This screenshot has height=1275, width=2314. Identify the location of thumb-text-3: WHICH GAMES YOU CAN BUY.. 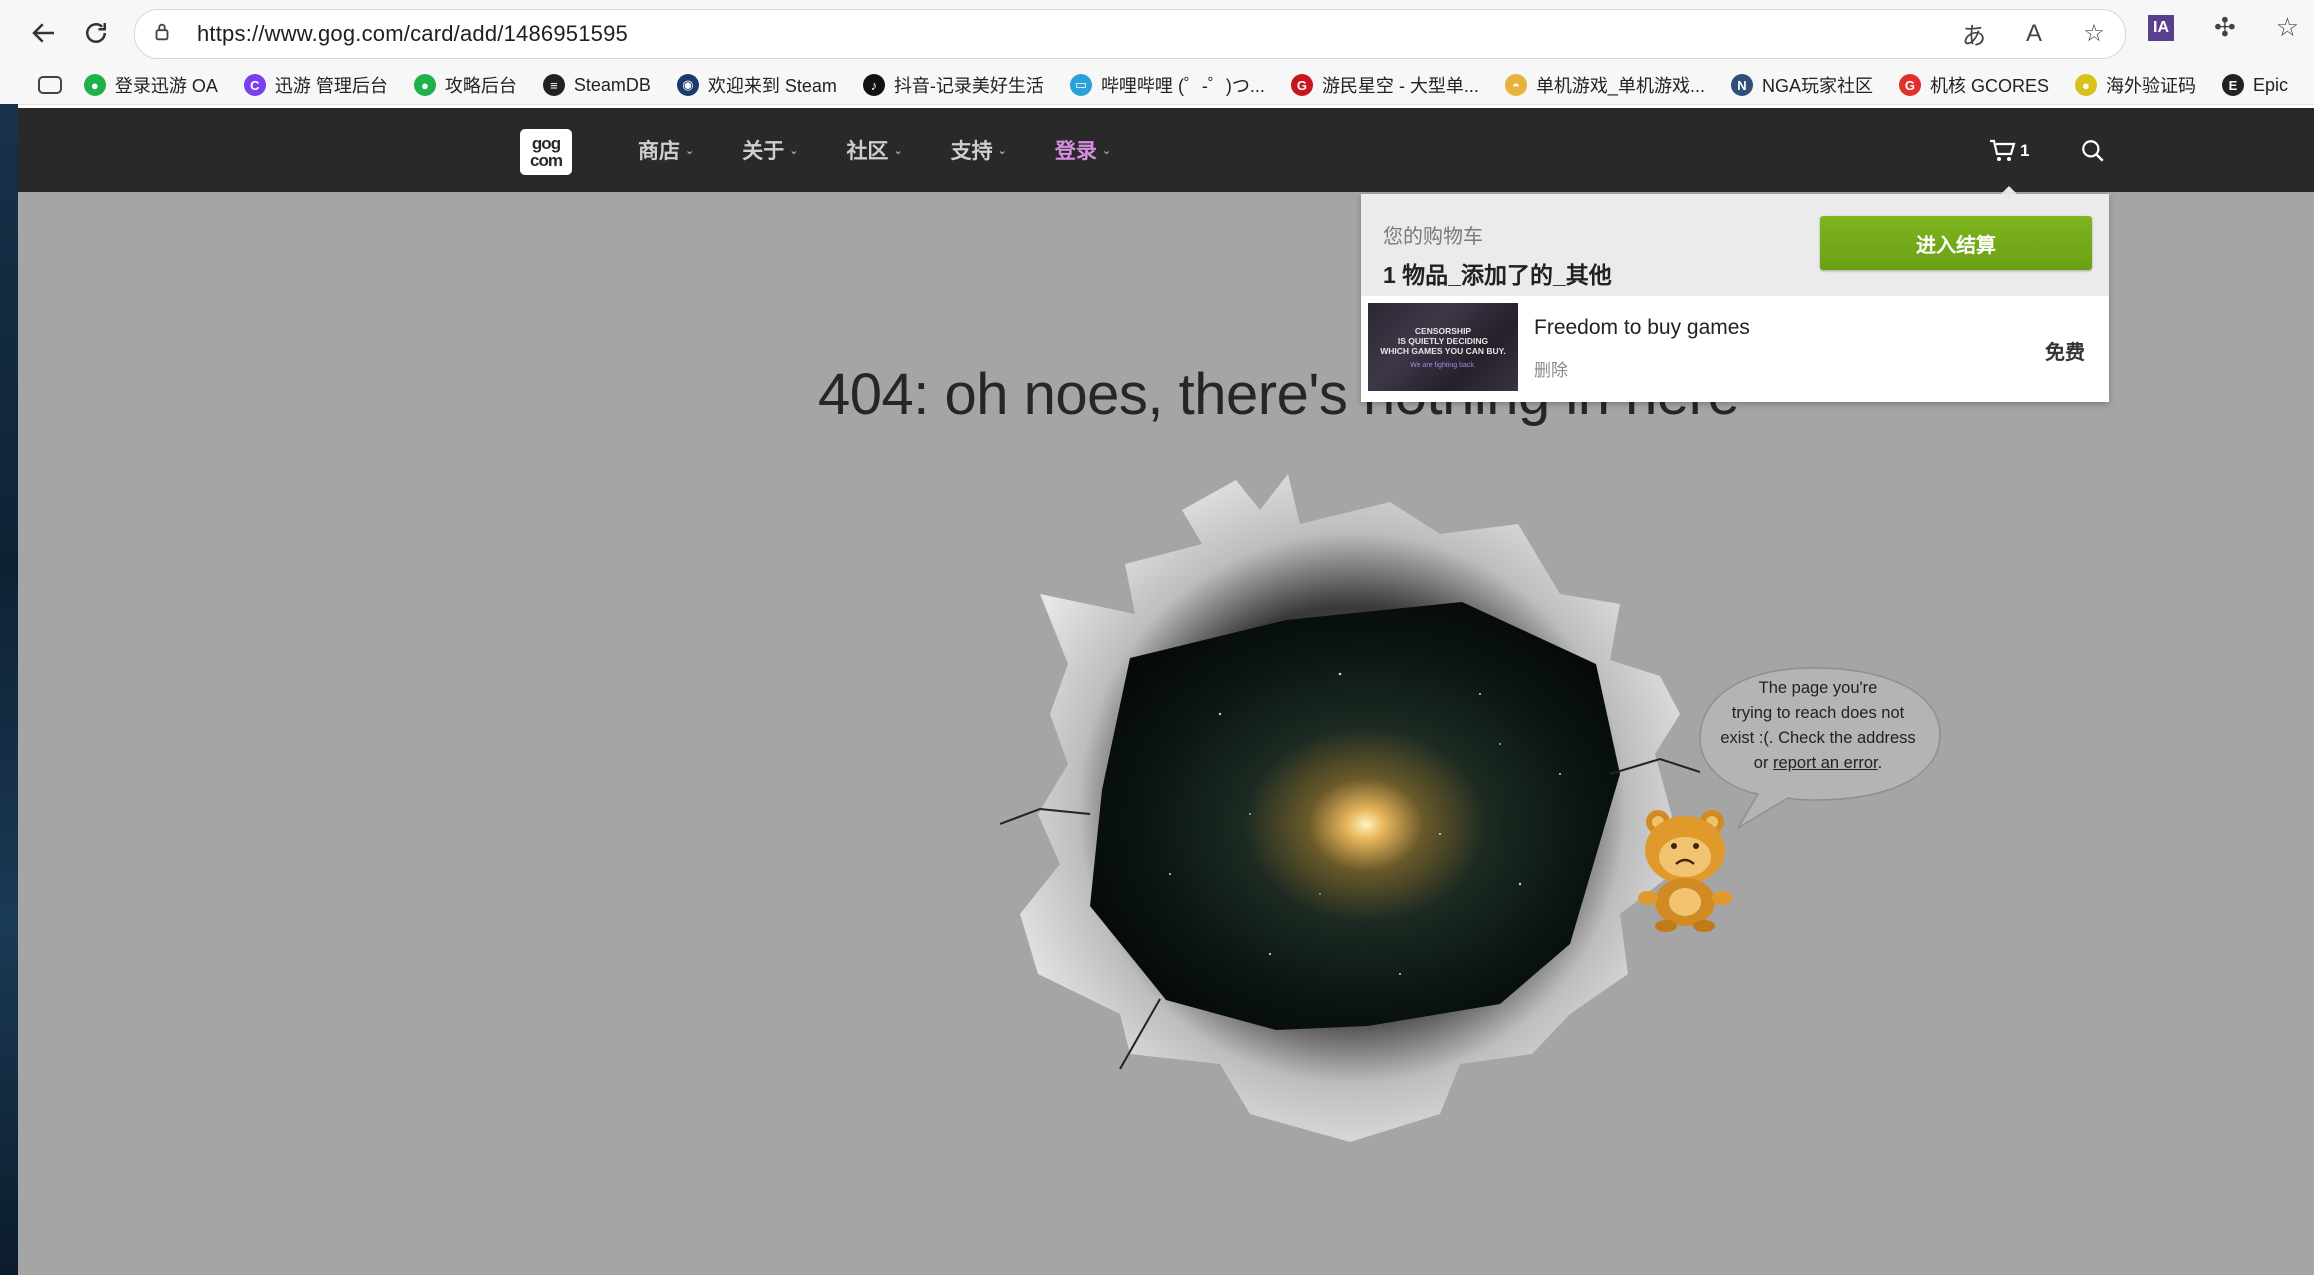
(1443, 350).